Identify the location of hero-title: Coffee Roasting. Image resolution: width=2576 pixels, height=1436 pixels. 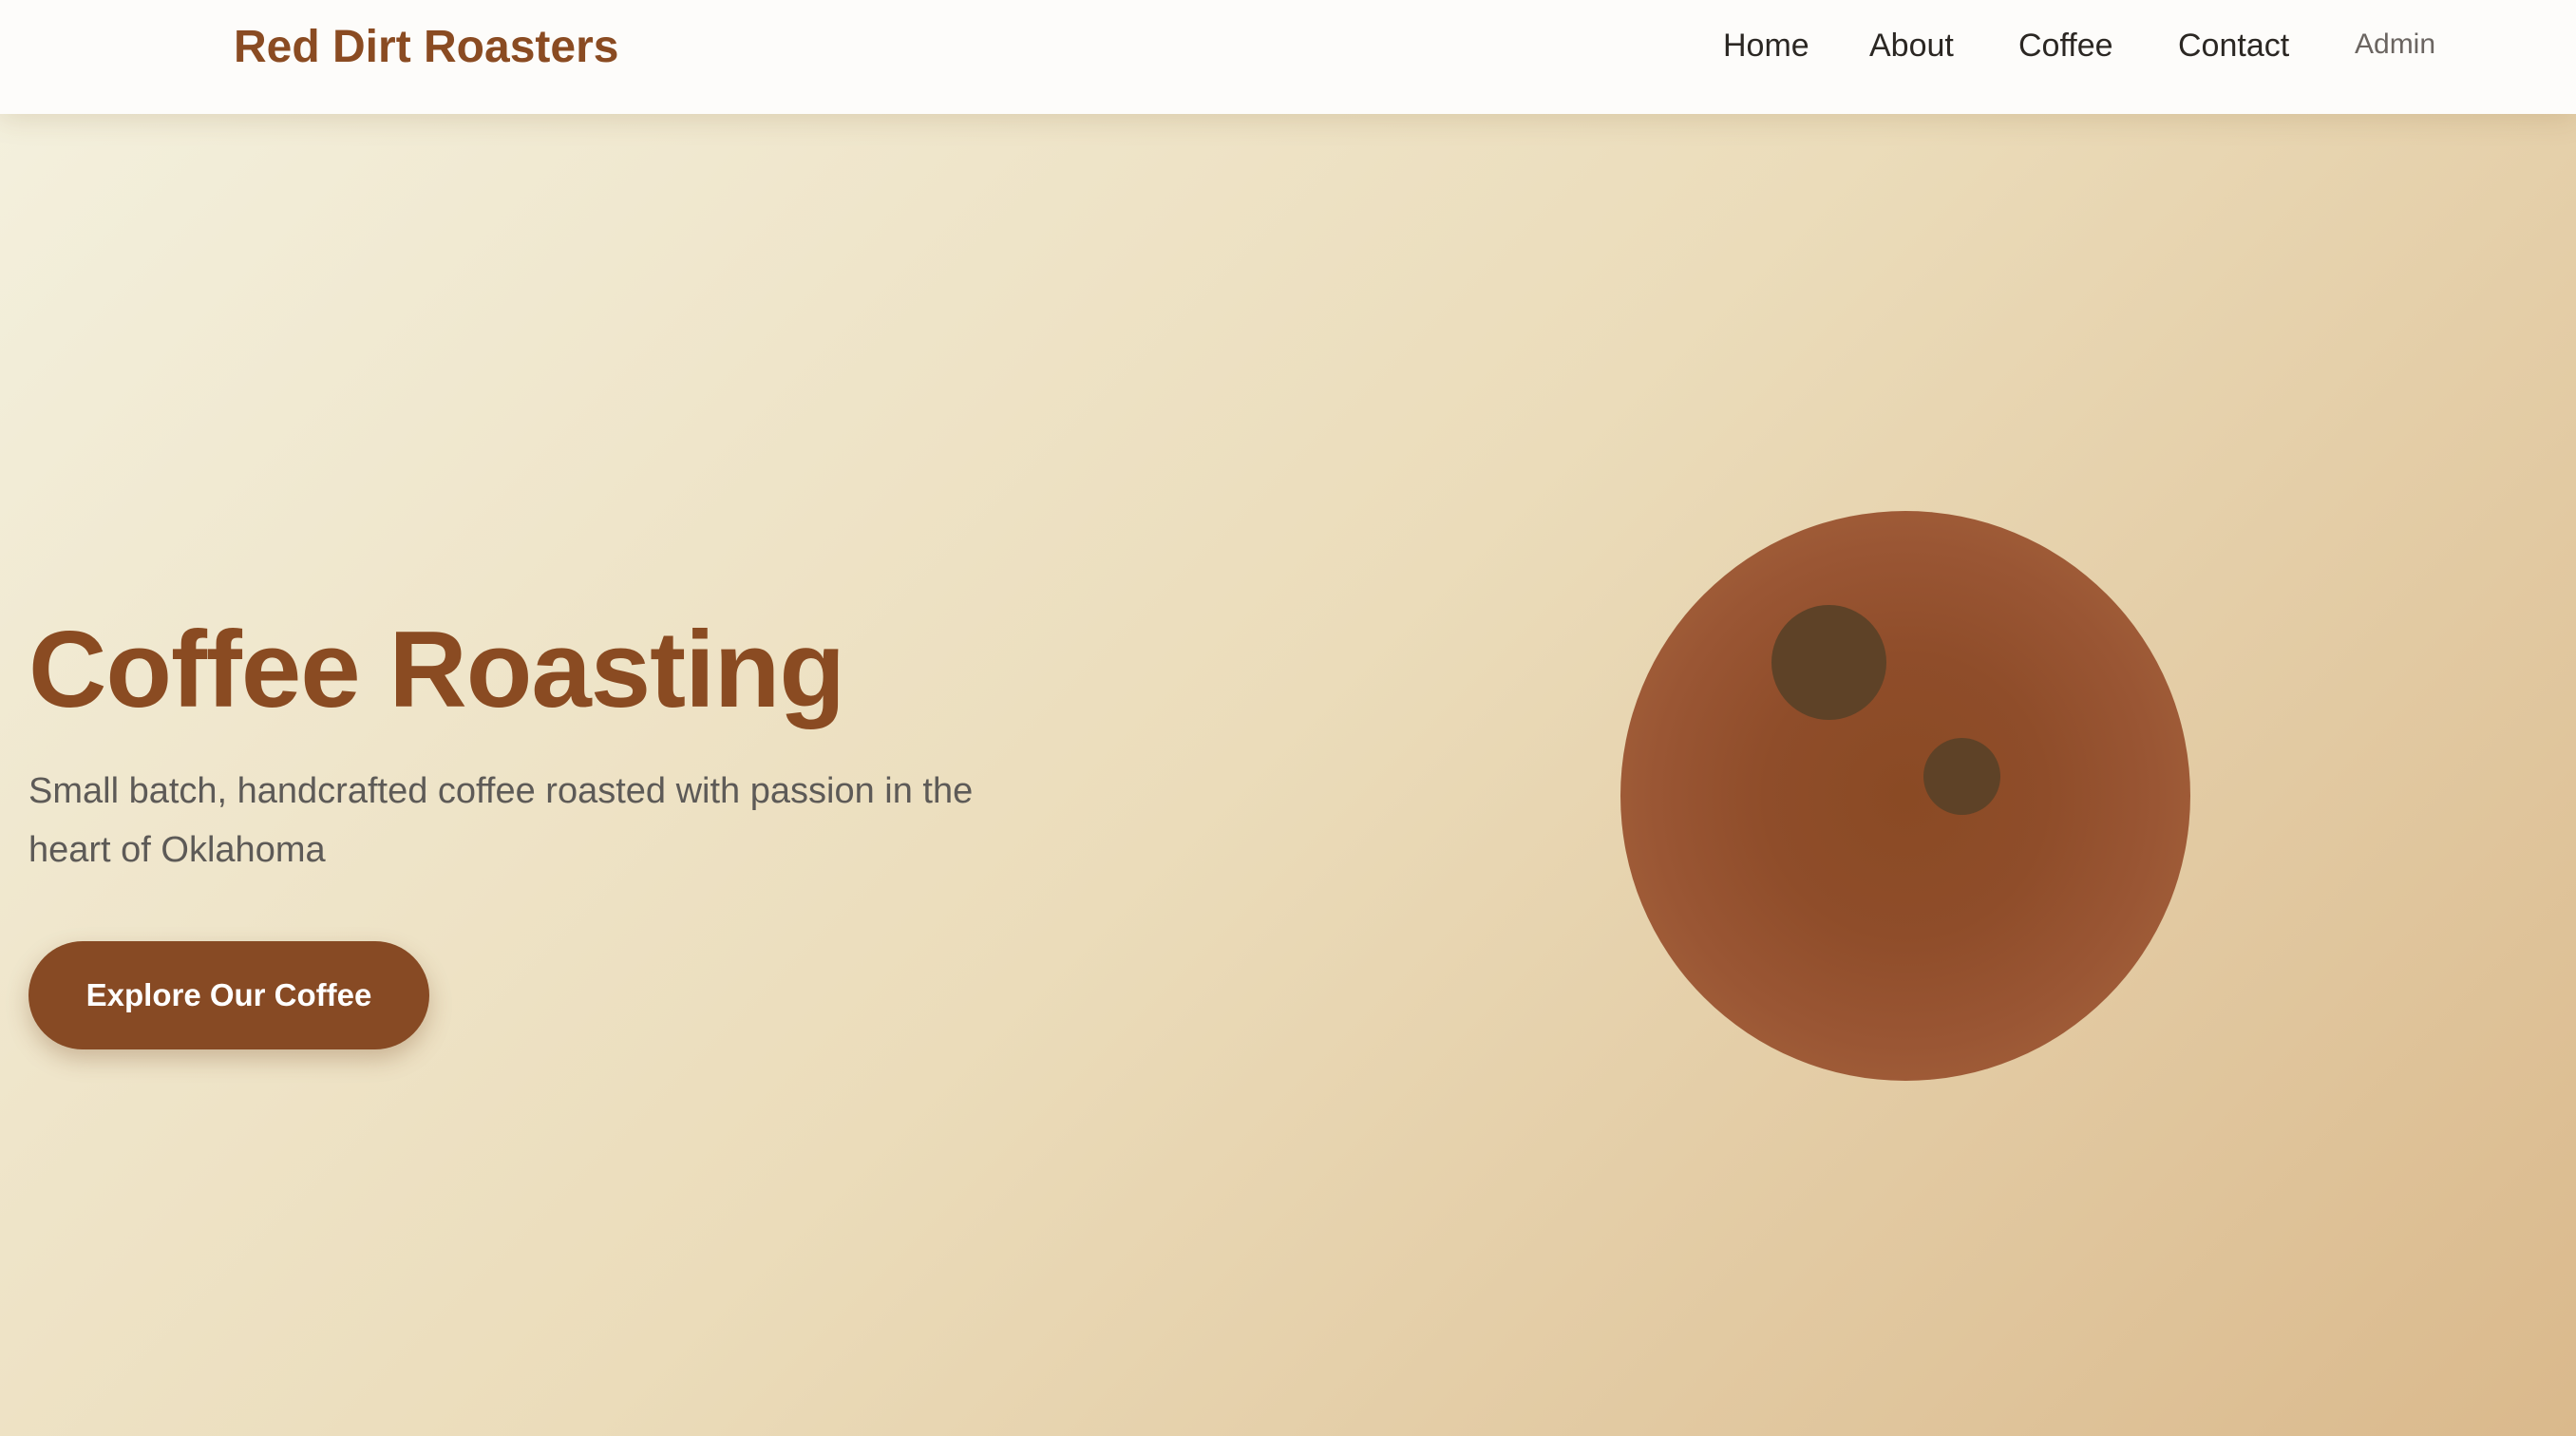
(436, 670).